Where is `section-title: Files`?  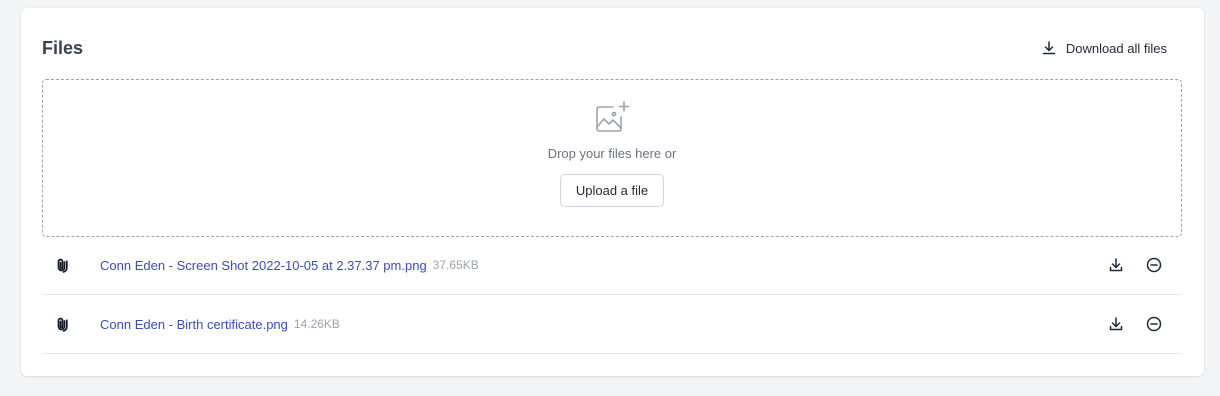
section-title: Files is located at coordinates (63, 47).